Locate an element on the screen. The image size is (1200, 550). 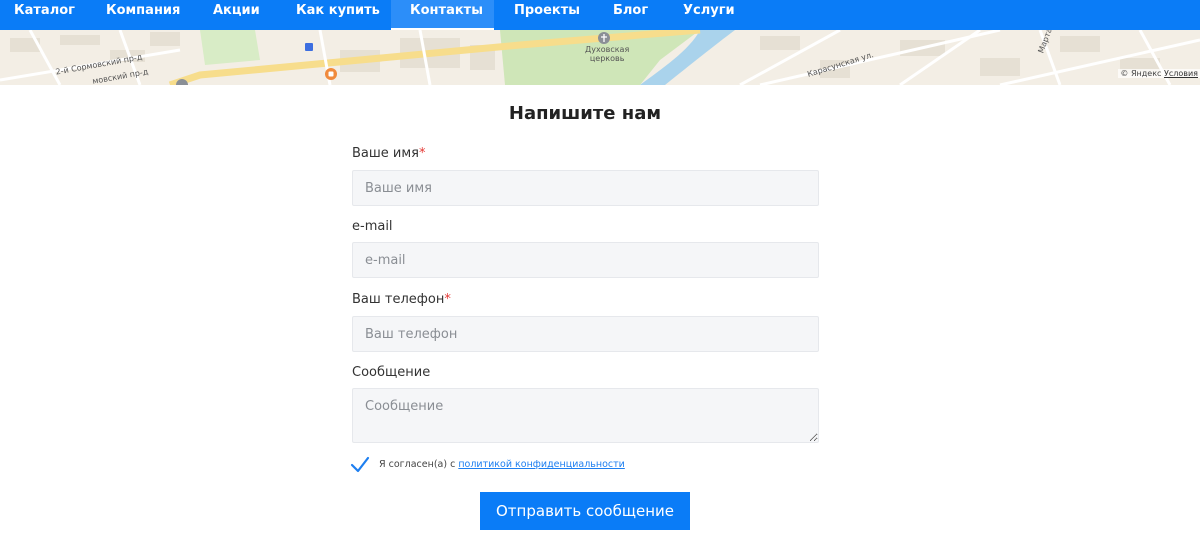
submit-button: Отправить сообщение is located at coordinates (585, 511).